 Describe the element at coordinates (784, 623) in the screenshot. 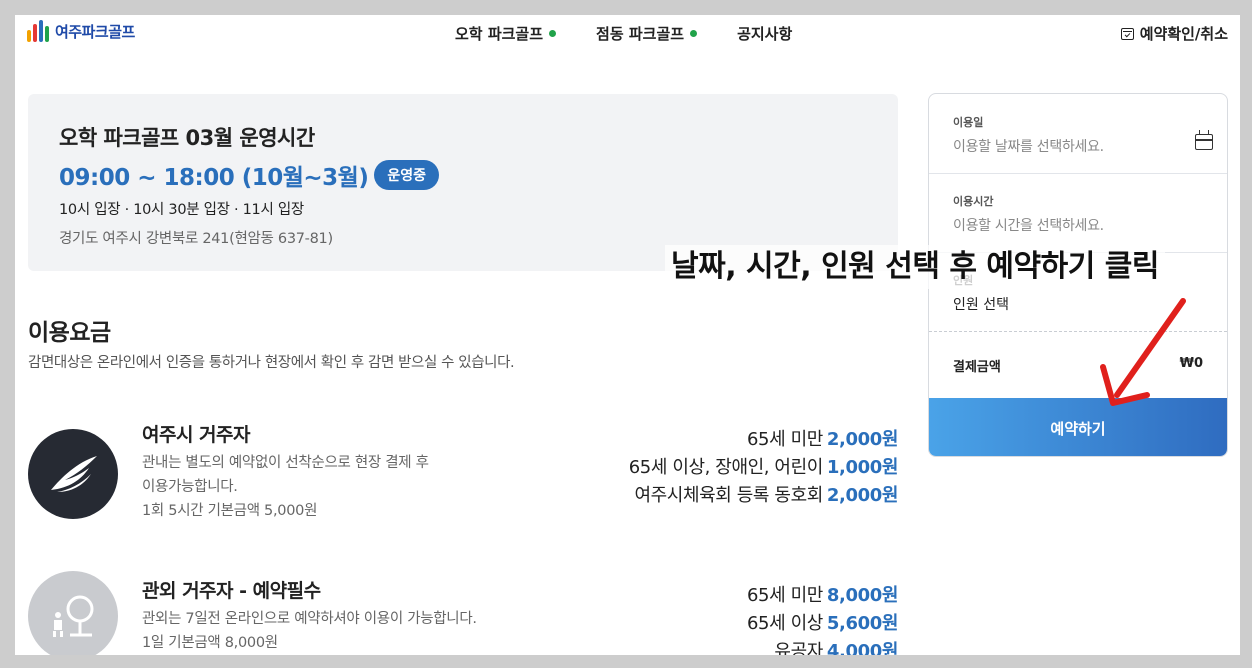

I see `price-label: 65세 이상` at that location.